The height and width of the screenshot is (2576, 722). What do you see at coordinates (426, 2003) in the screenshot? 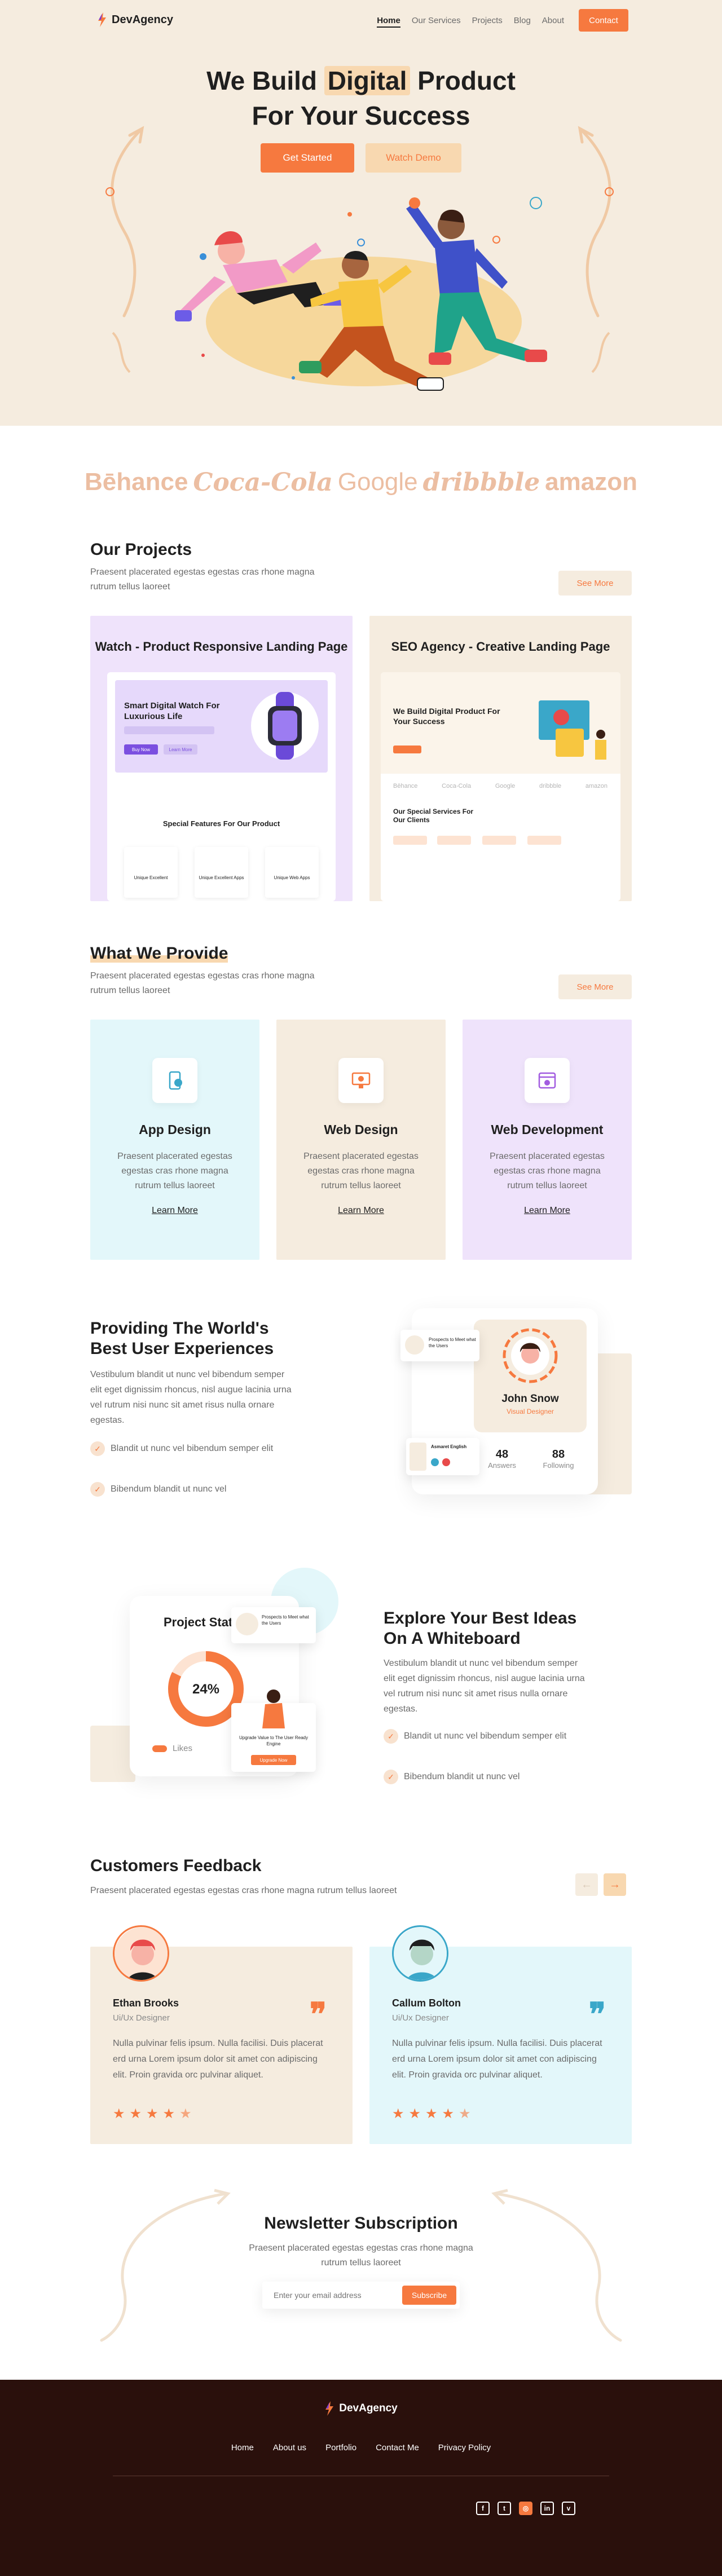
I see `customer-name: Callum Bolton` at bounding box center [426, 2003].